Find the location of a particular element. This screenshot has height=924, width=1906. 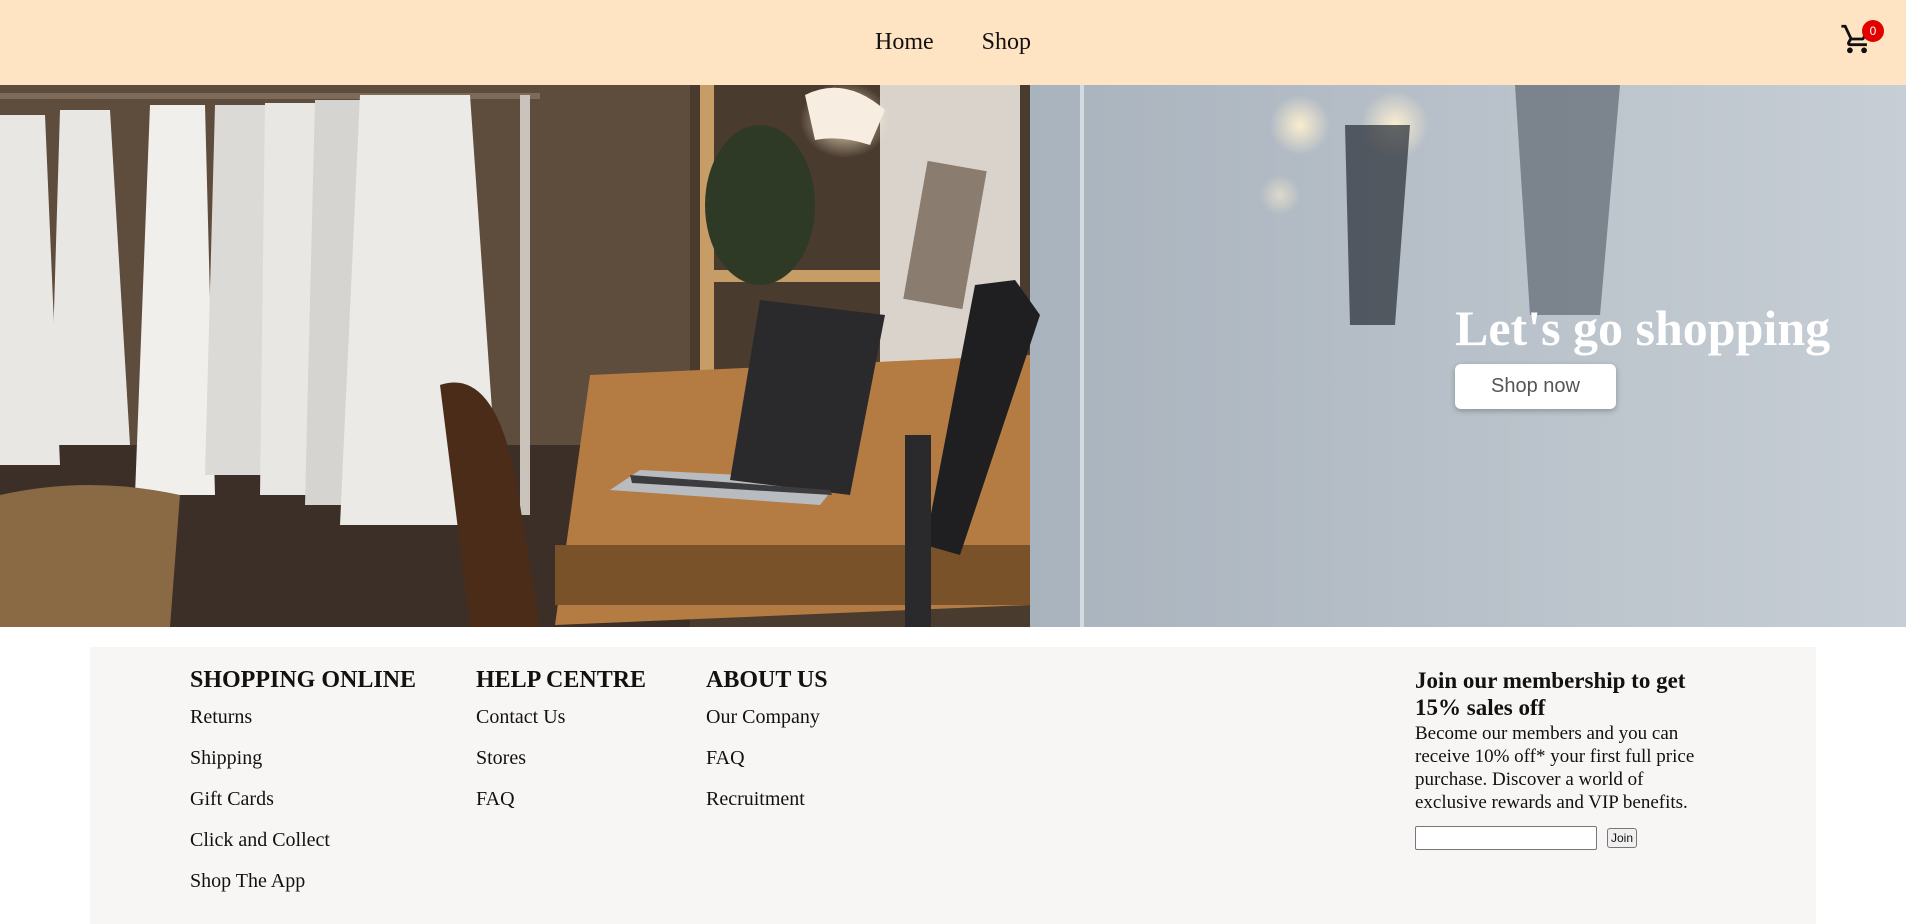

membership-form: Join is located at coordinates (1565, 838).